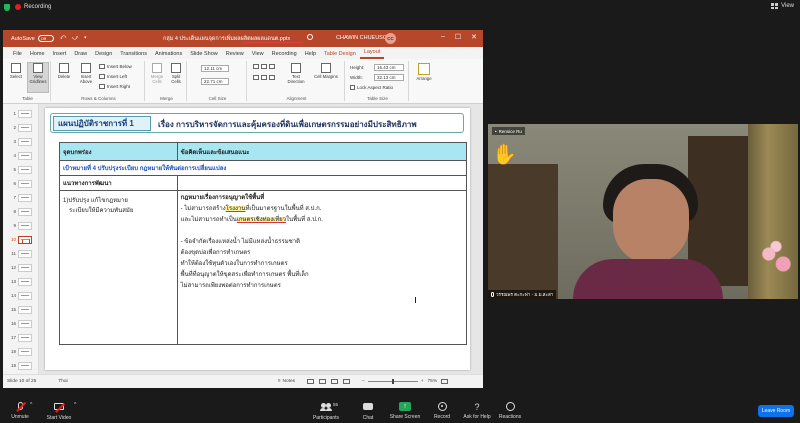 This screenshot has width=800, height=423. I want to click on chat-button: Chat, so click(368, 411).